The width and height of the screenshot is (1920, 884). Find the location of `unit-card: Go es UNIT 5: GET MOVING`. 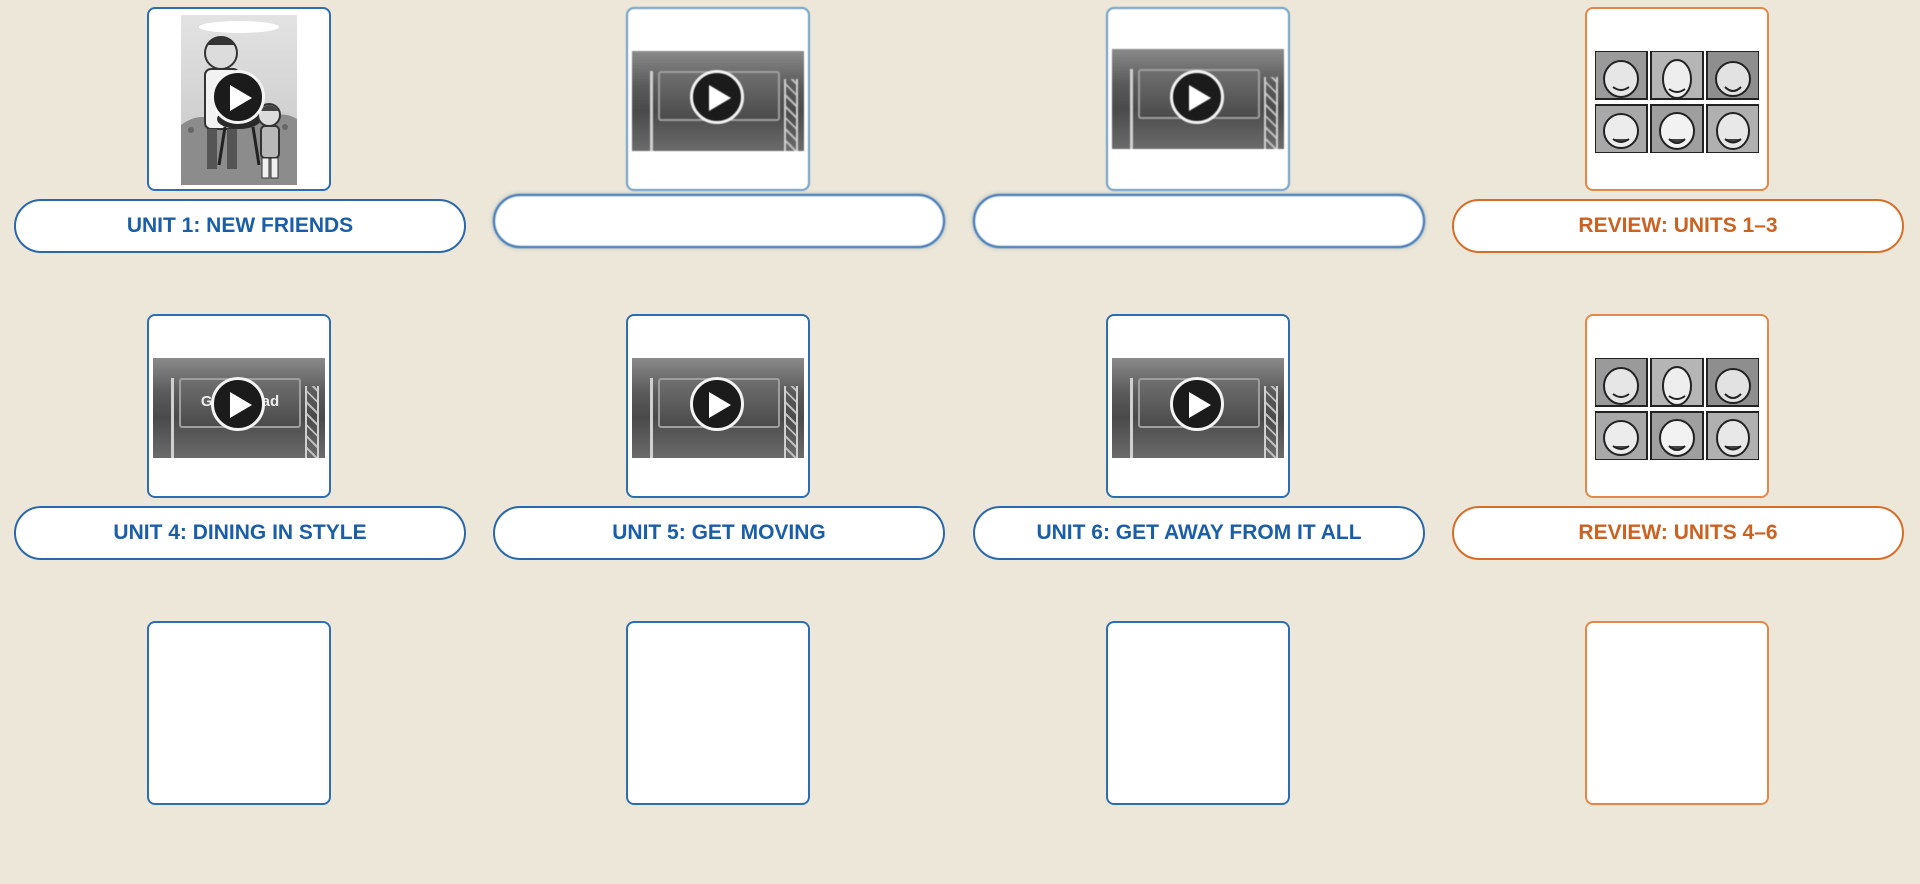

unit-card: Go es UNIT 5: GET MOVING is located at coordinates (719, 442).